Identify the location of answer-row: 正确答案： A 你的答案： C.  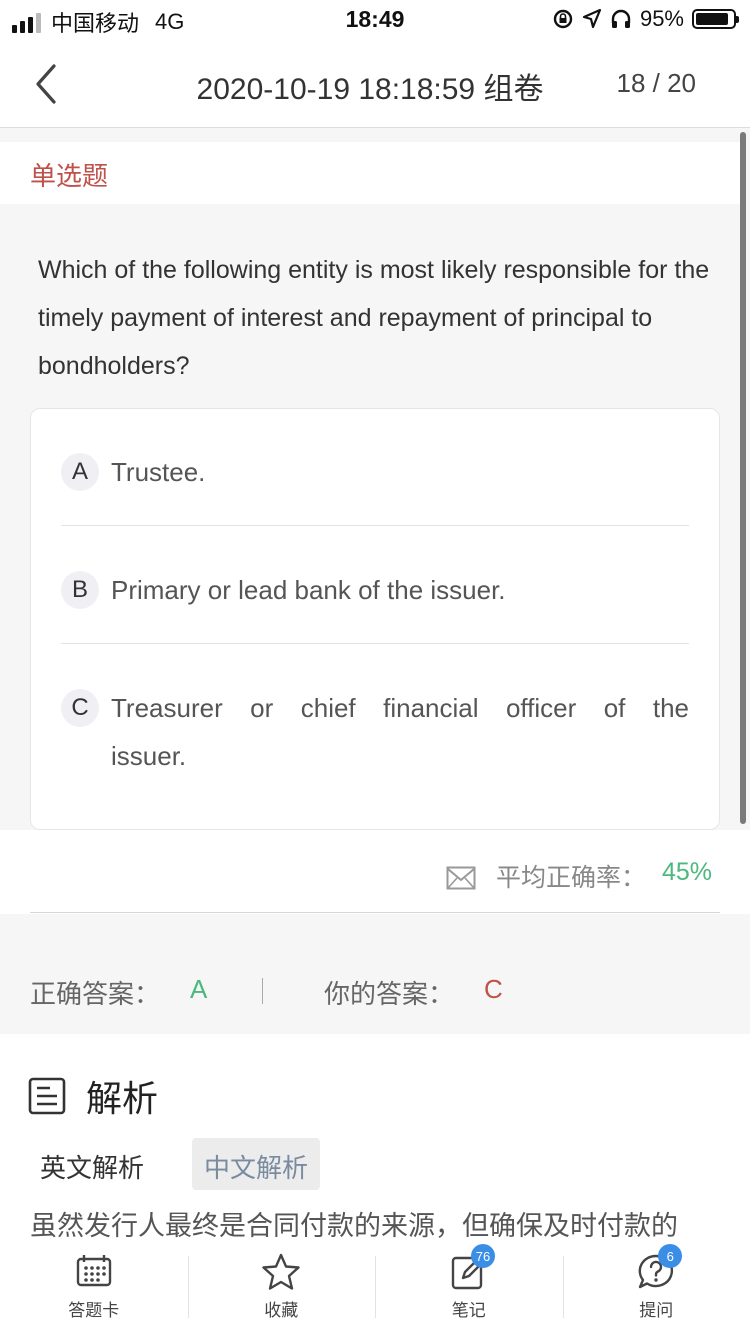
(375, 990).